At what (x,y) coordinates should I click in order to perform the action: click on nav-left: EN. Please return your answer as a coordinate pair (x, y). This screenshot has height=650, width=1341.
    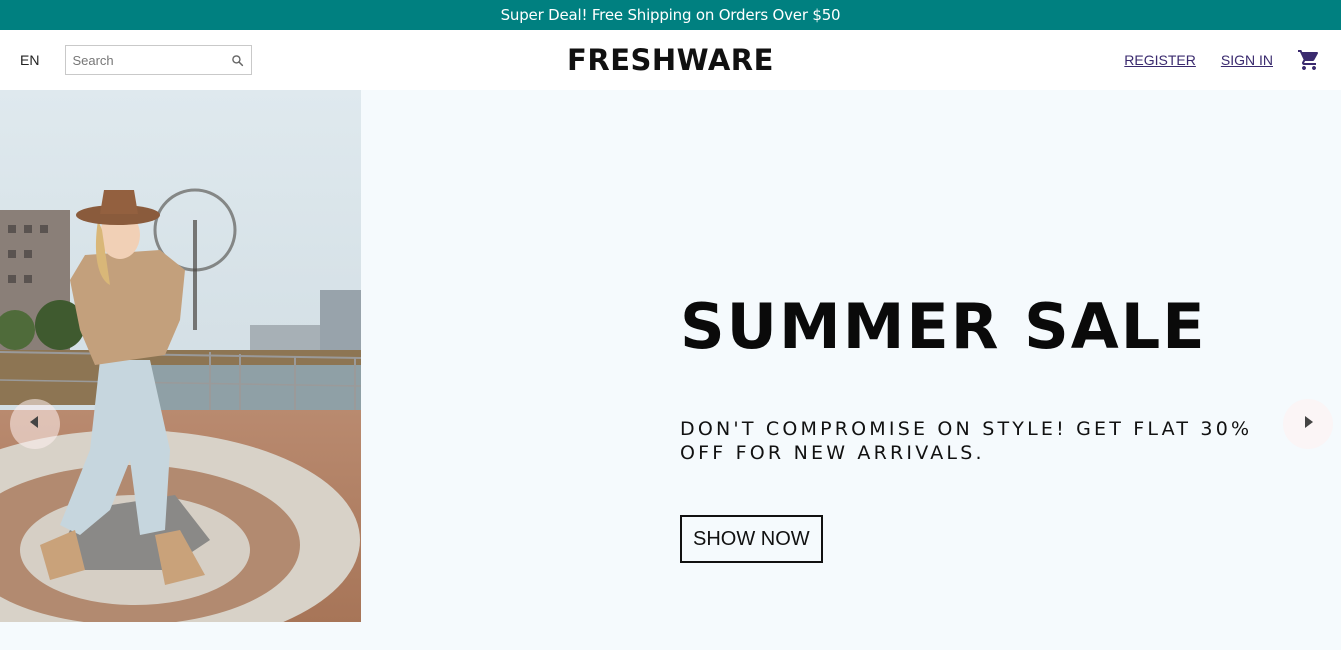
    Looking at the image, I should click on (136, 60).